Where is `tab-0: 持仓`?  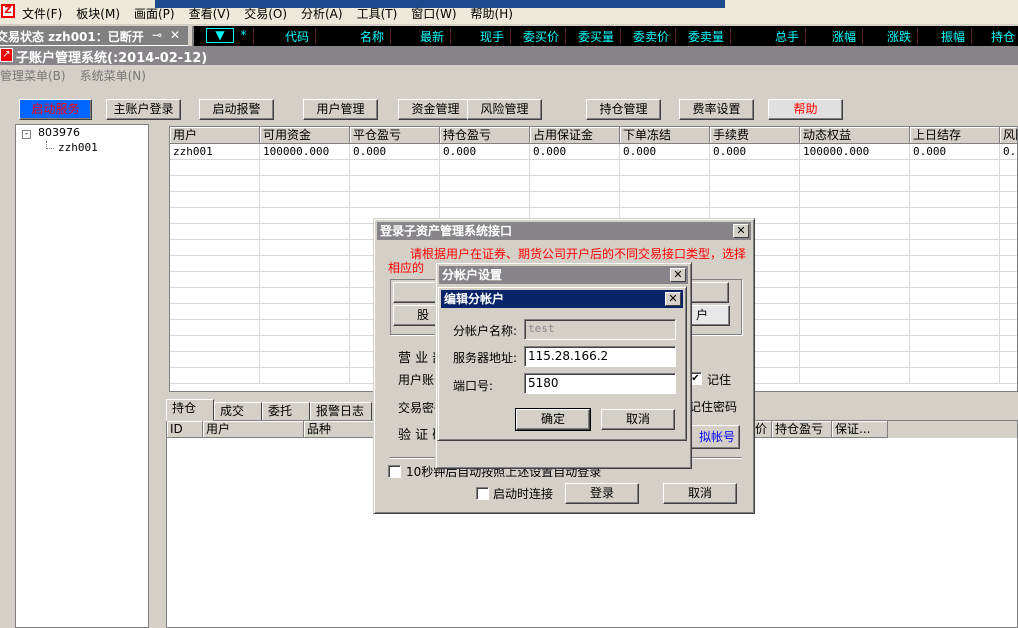 tab-0: 持仓 is located at coordinates (190, 410).